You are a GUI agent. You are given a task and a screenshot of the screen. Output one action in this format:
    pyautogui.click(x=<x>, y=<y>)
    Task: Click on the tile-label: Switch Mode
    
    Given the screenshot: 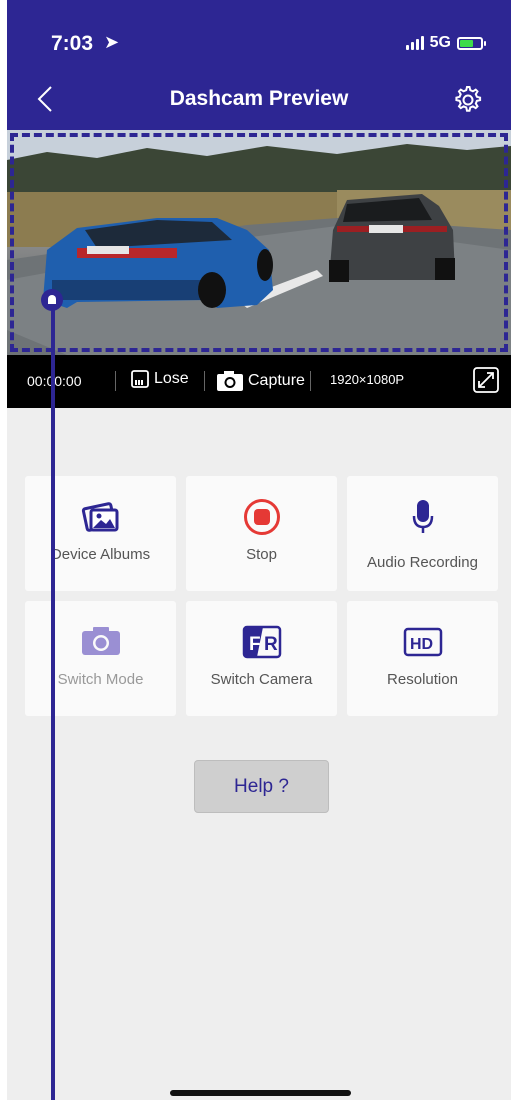 What is the action you would take?
    pyautogui.click(x=100, y=679)
    